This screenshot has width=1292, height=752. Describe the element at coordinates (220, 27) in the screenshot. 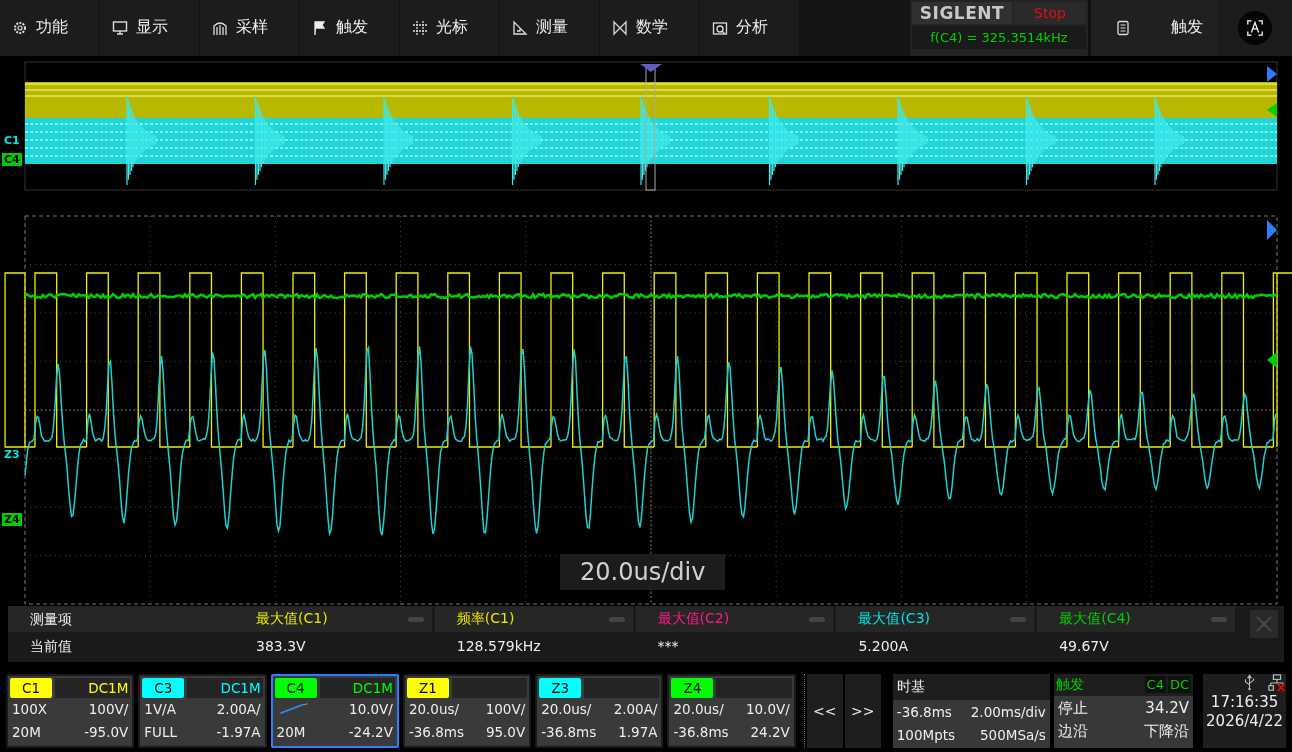

I see `arch-icon` at that location.